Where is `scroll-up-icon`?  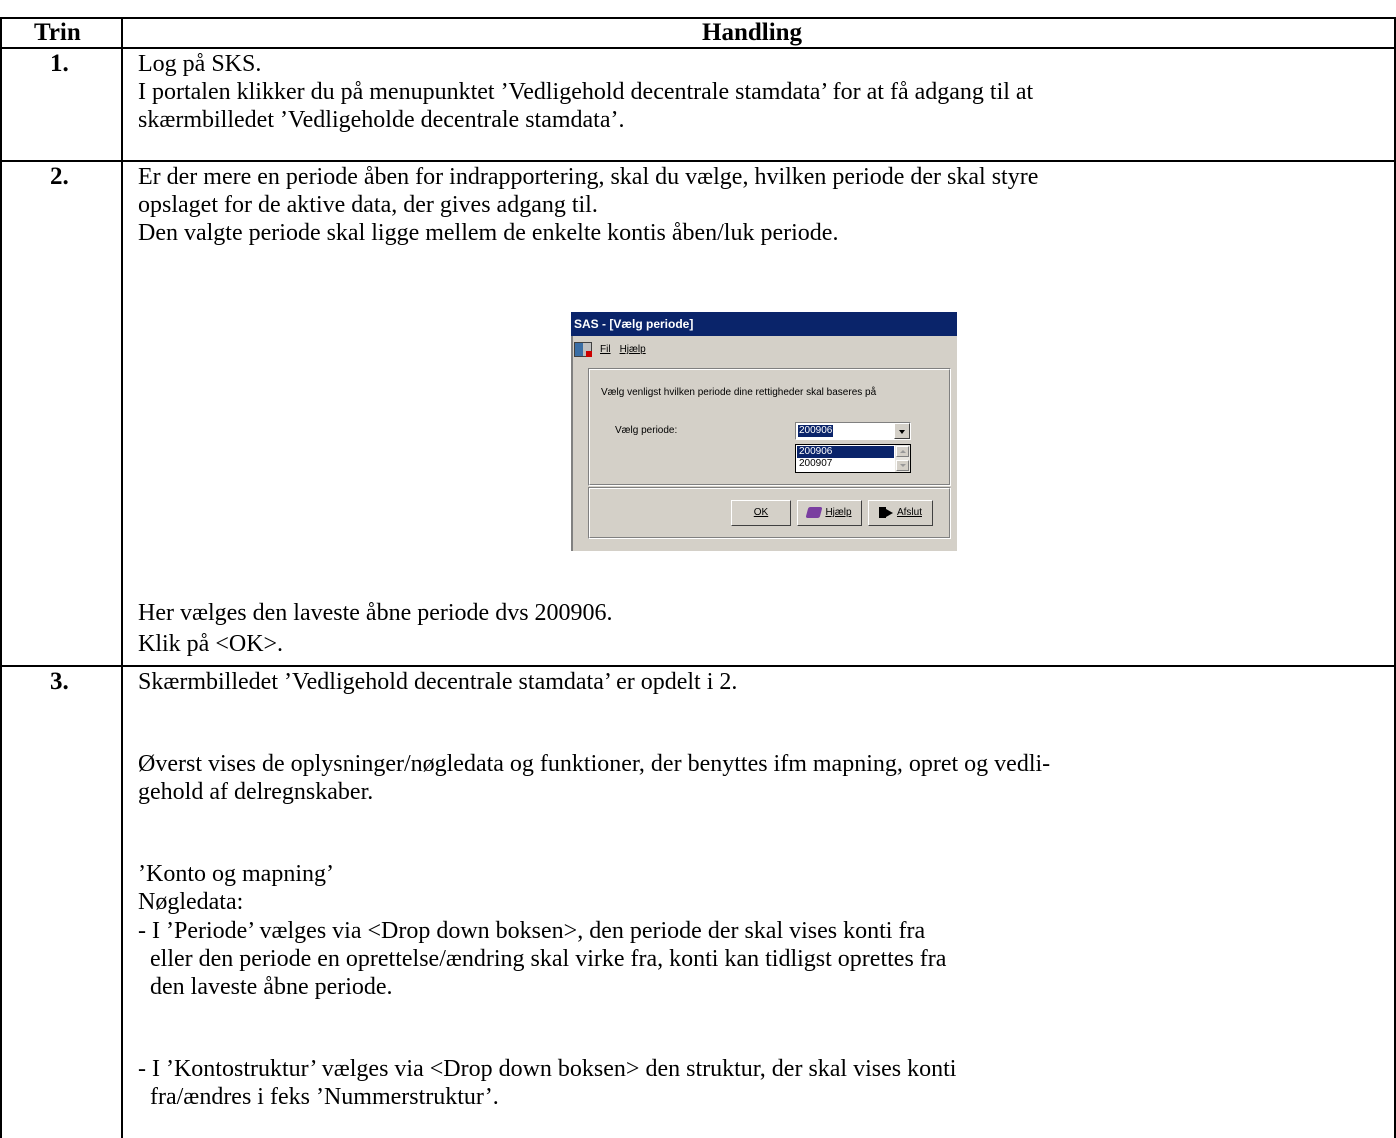
scroll-up-icon is located at coordinates (902, 451).